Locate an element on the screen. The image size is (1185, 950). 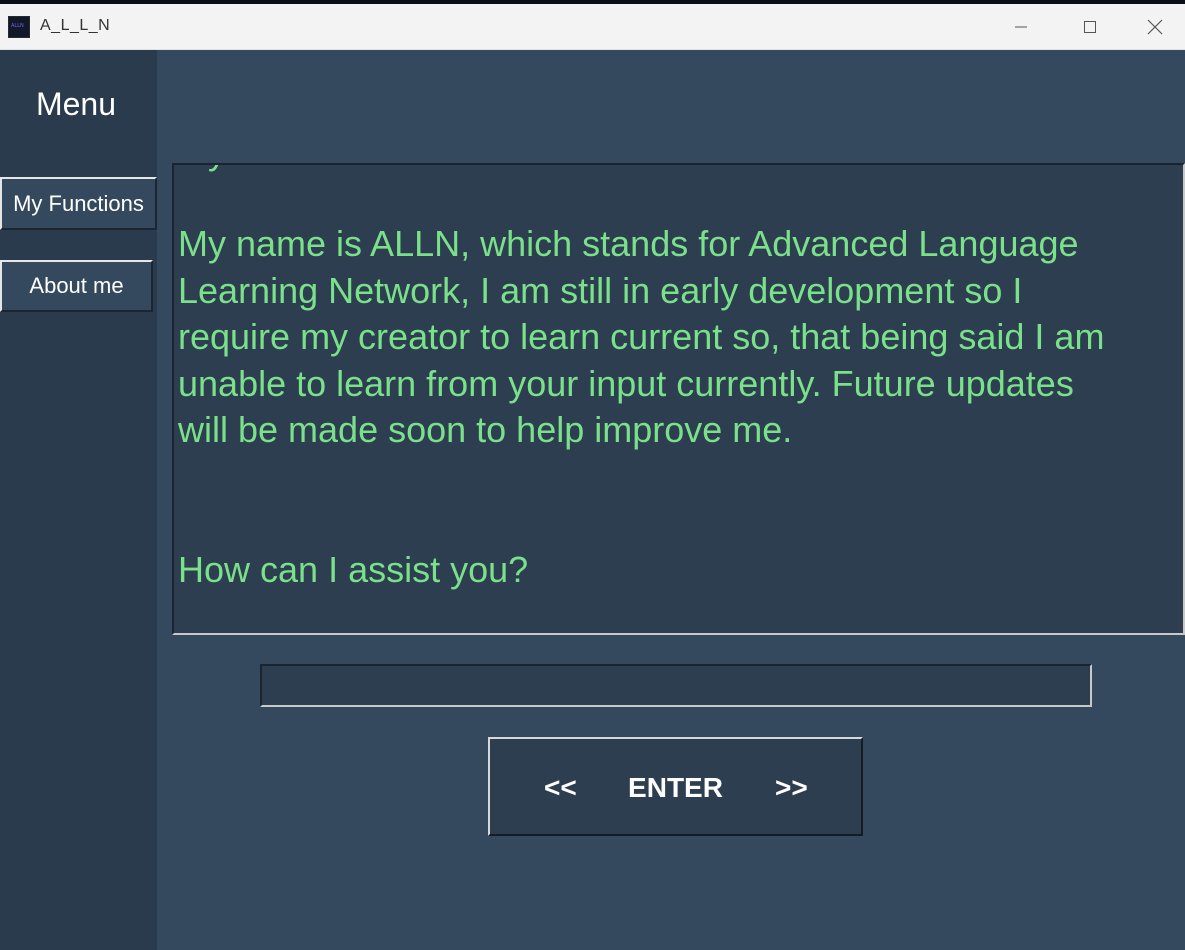
window-title: A_L_L_N is located at coordinates (75, 25).